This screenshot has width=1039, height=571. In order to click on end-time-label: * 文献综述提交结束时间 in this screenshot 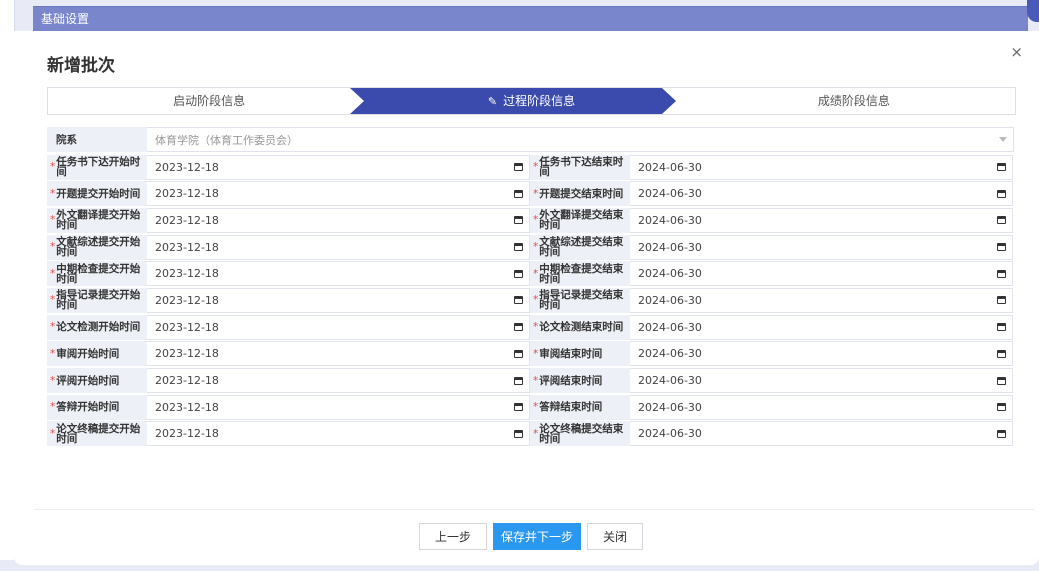, I will do `click(580, 247)`.